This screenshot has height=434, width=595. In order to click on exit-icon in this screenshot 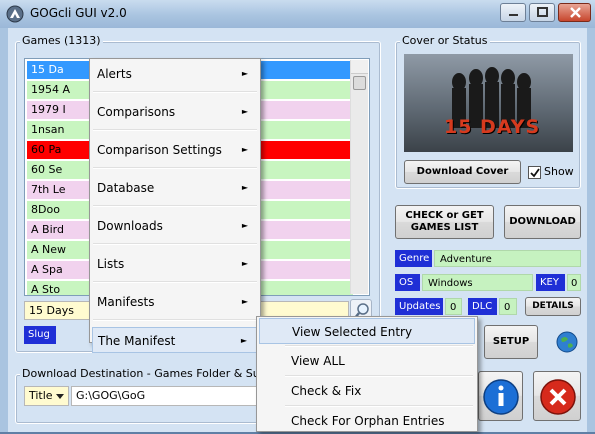, I will do `click(558, 397)`.